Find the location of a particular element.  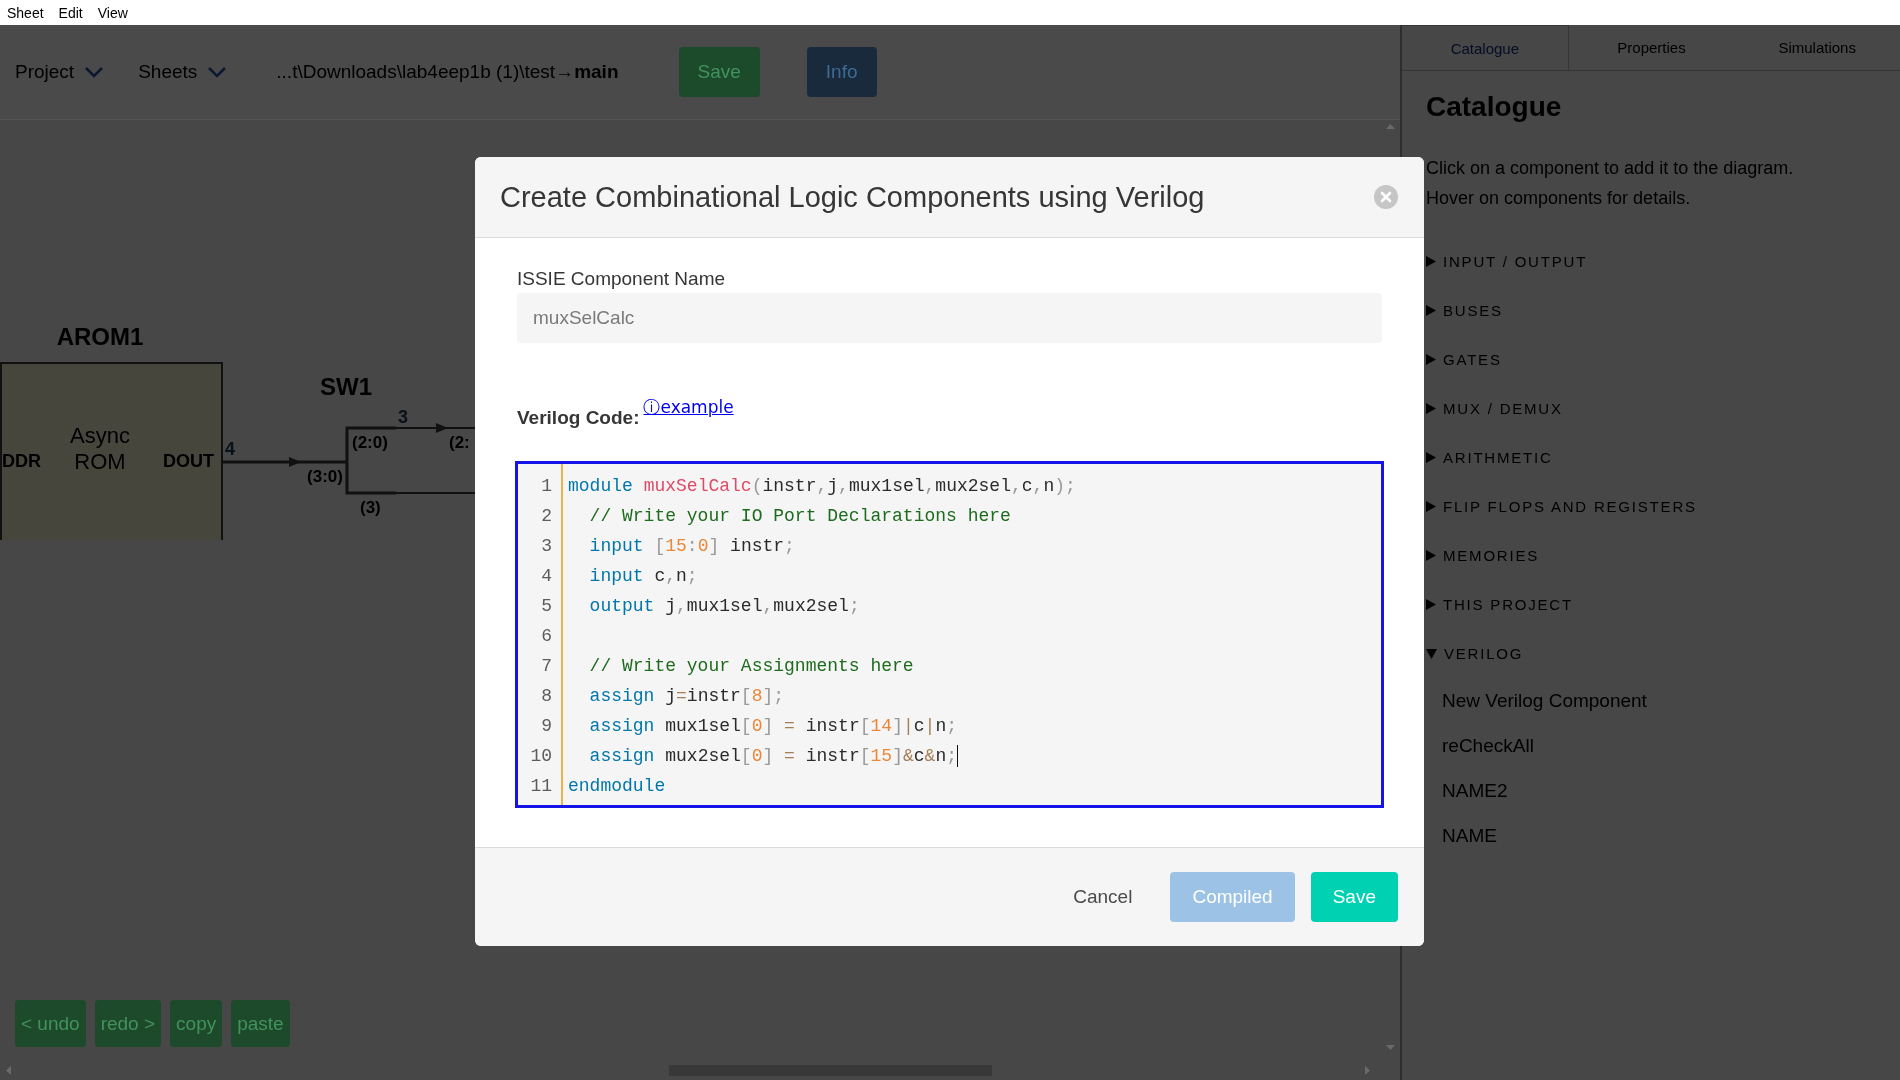

example-link: ⓘexample is located at coordinates (688, 407).